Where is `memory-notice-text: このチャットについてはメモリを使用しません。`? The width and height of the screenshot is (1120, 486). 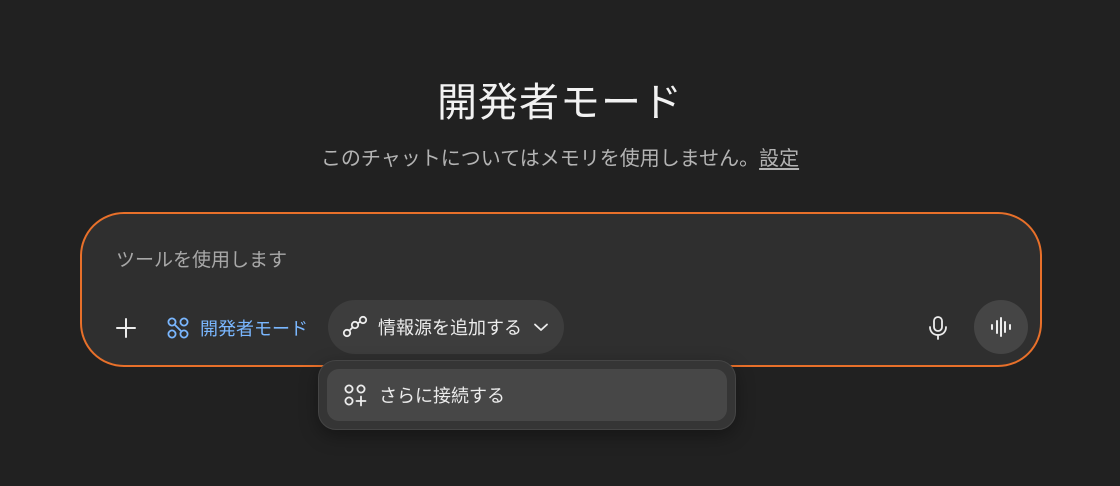 memory-notice-text: このチャットについてはメモリを使用しません。 is located at coordinates (540, 158).